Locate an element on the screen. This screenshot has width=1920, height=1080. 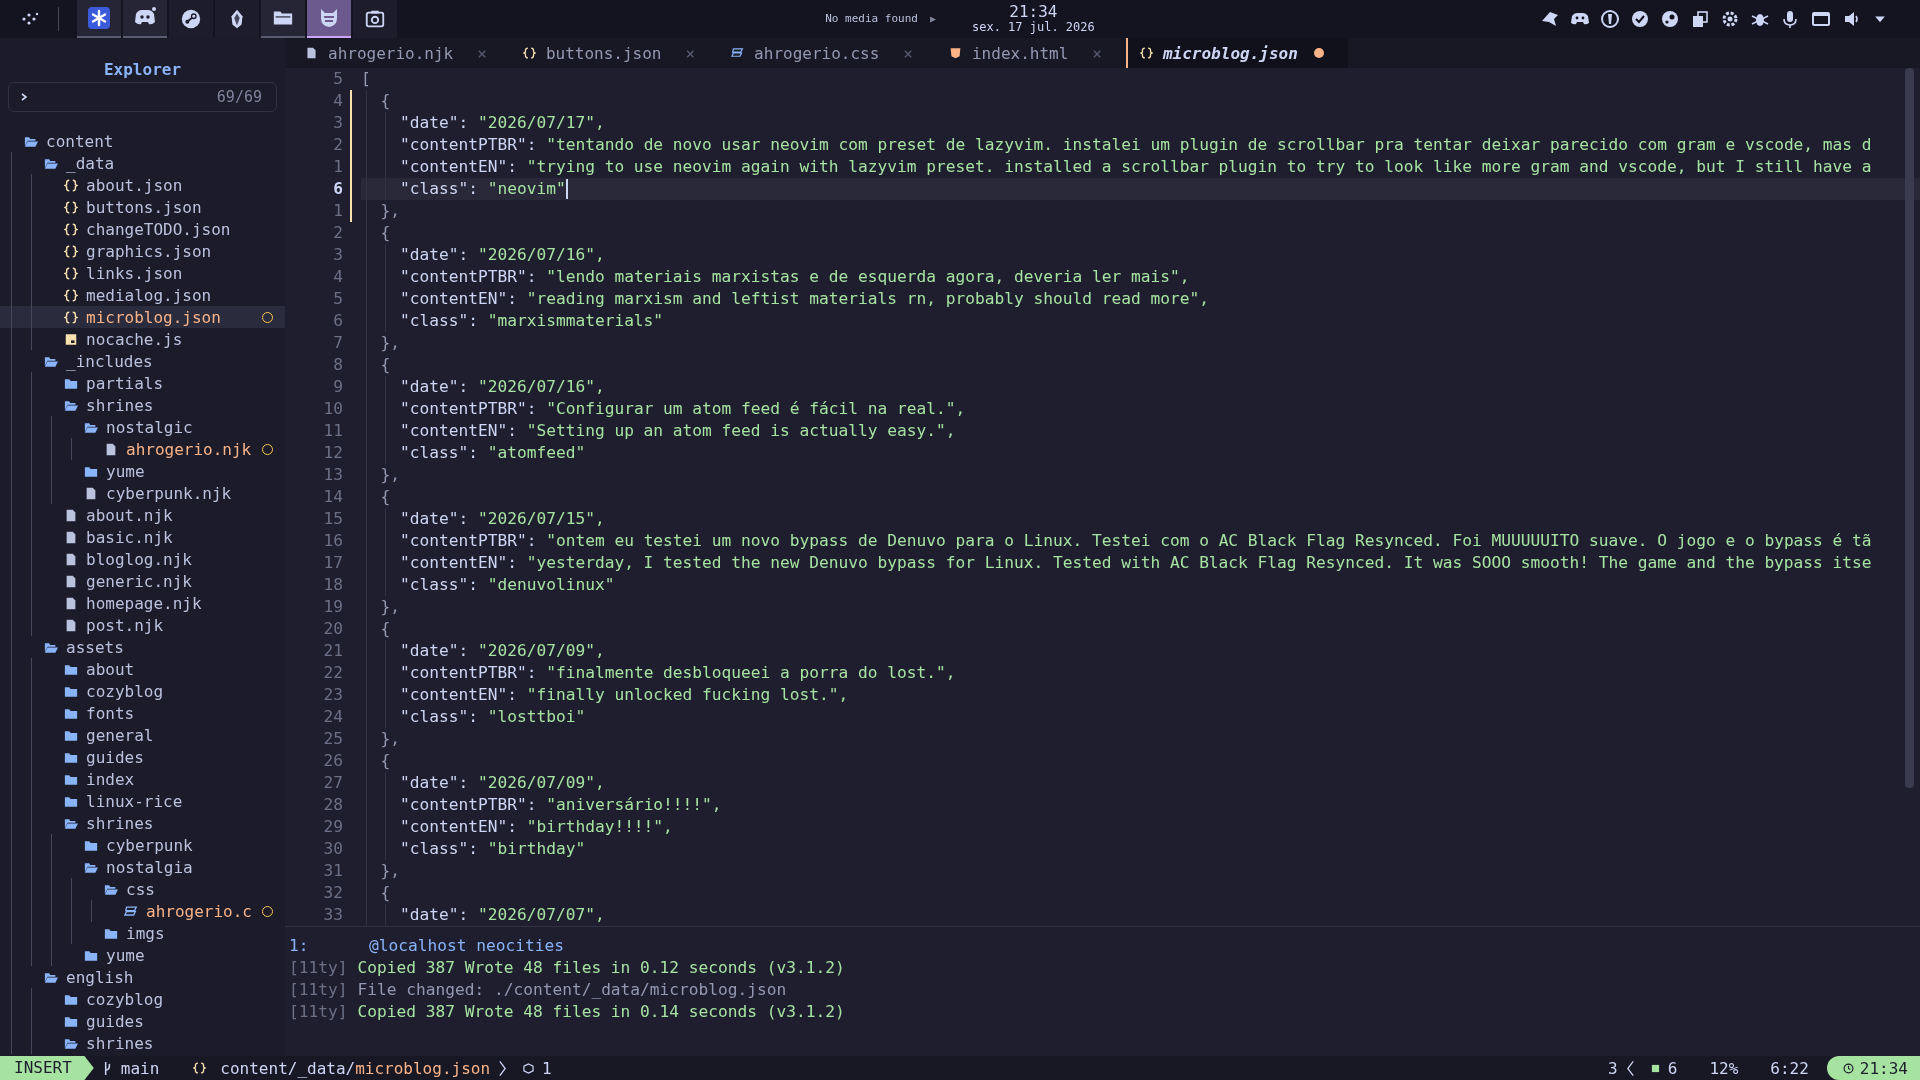
tree-item: basic.njk is located at coordinates (142, 537).